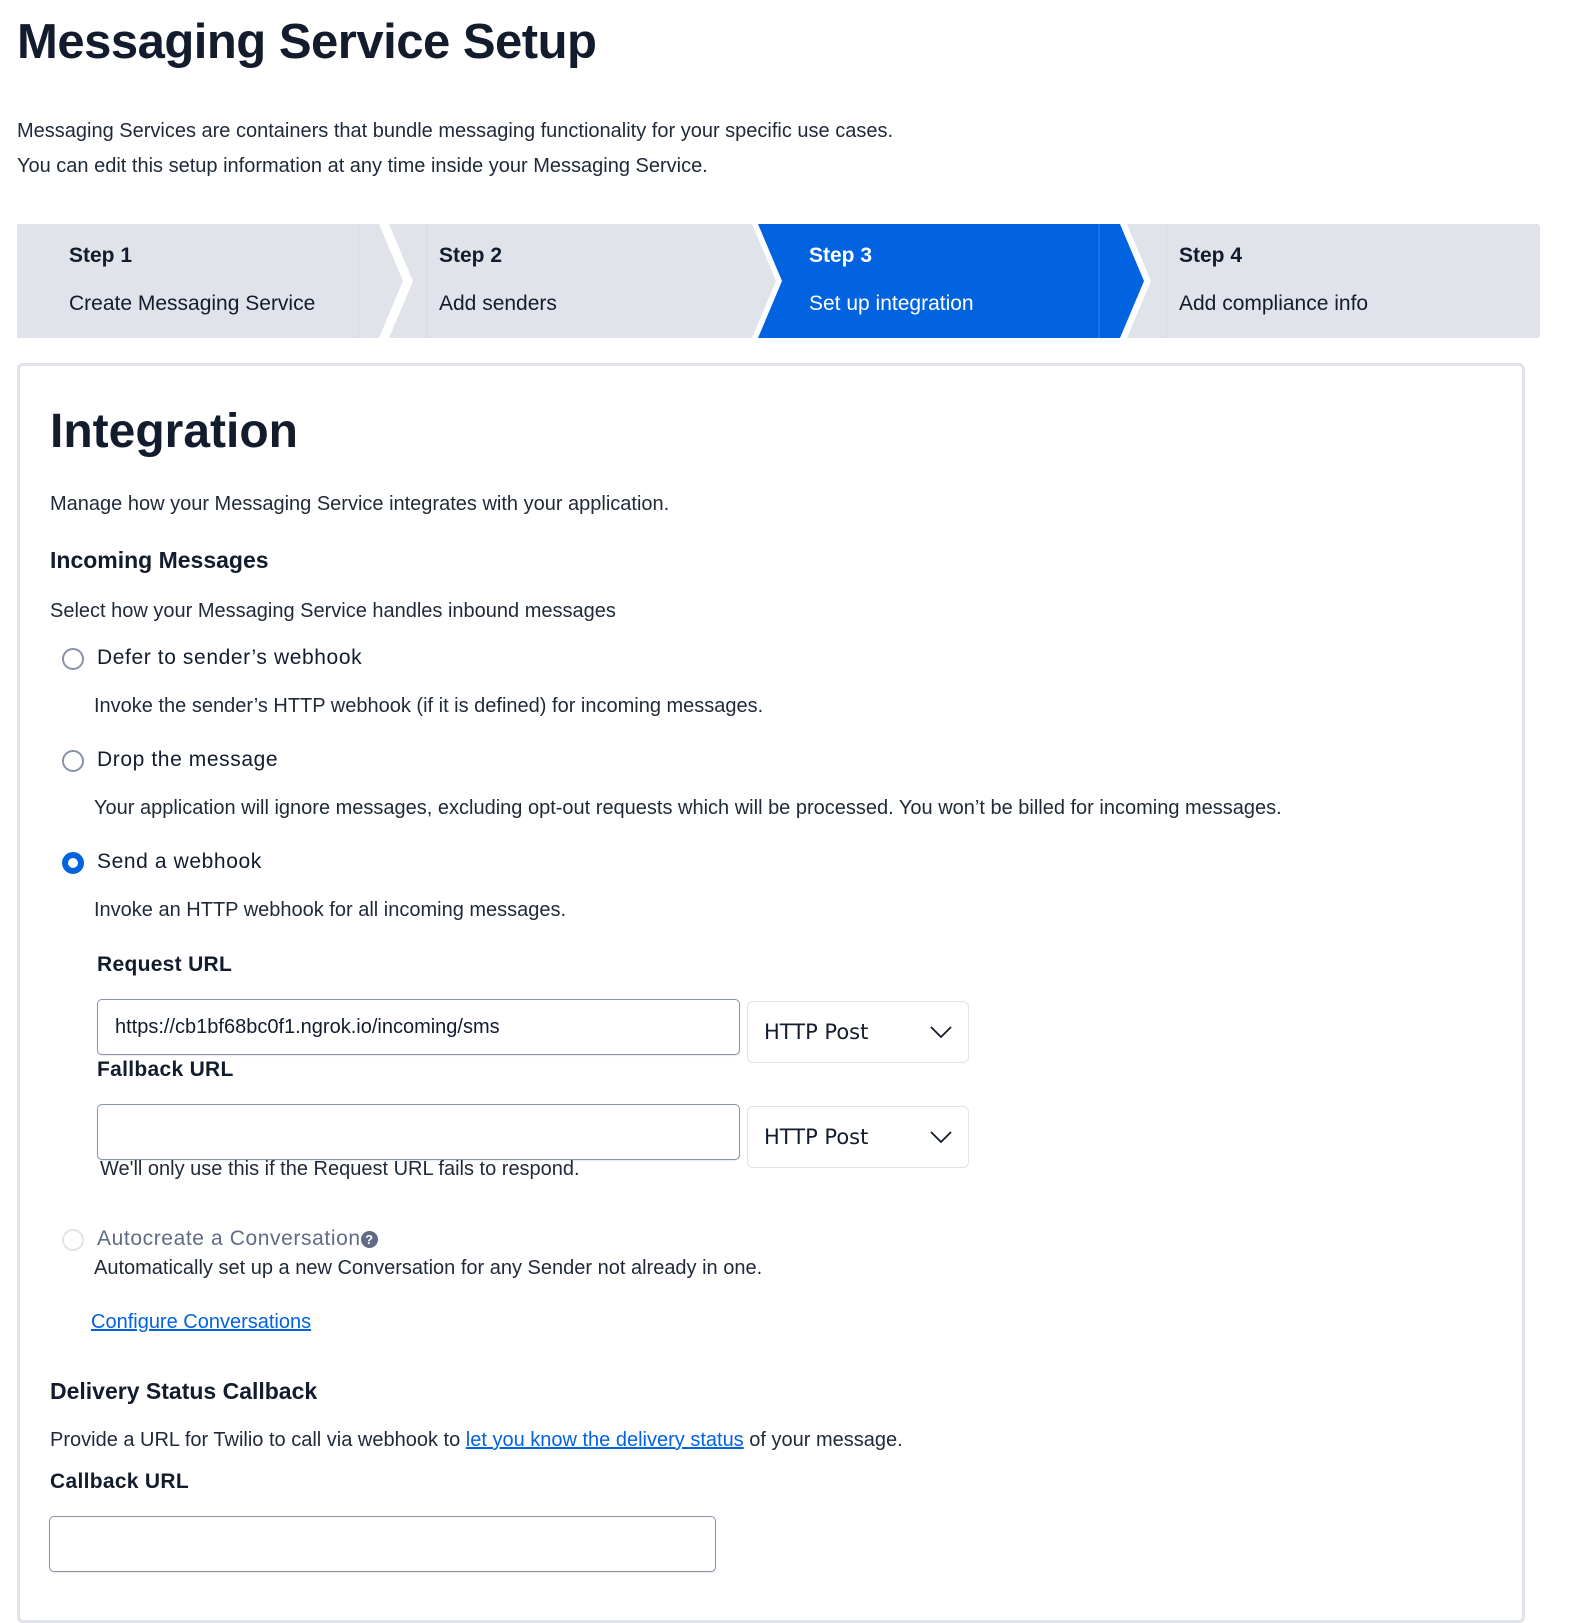  What do you see at coordinates (816, 1032) in the screenshot?
I see `request-url-method-value: HTTP Post` at bounding box center [816, 1032].